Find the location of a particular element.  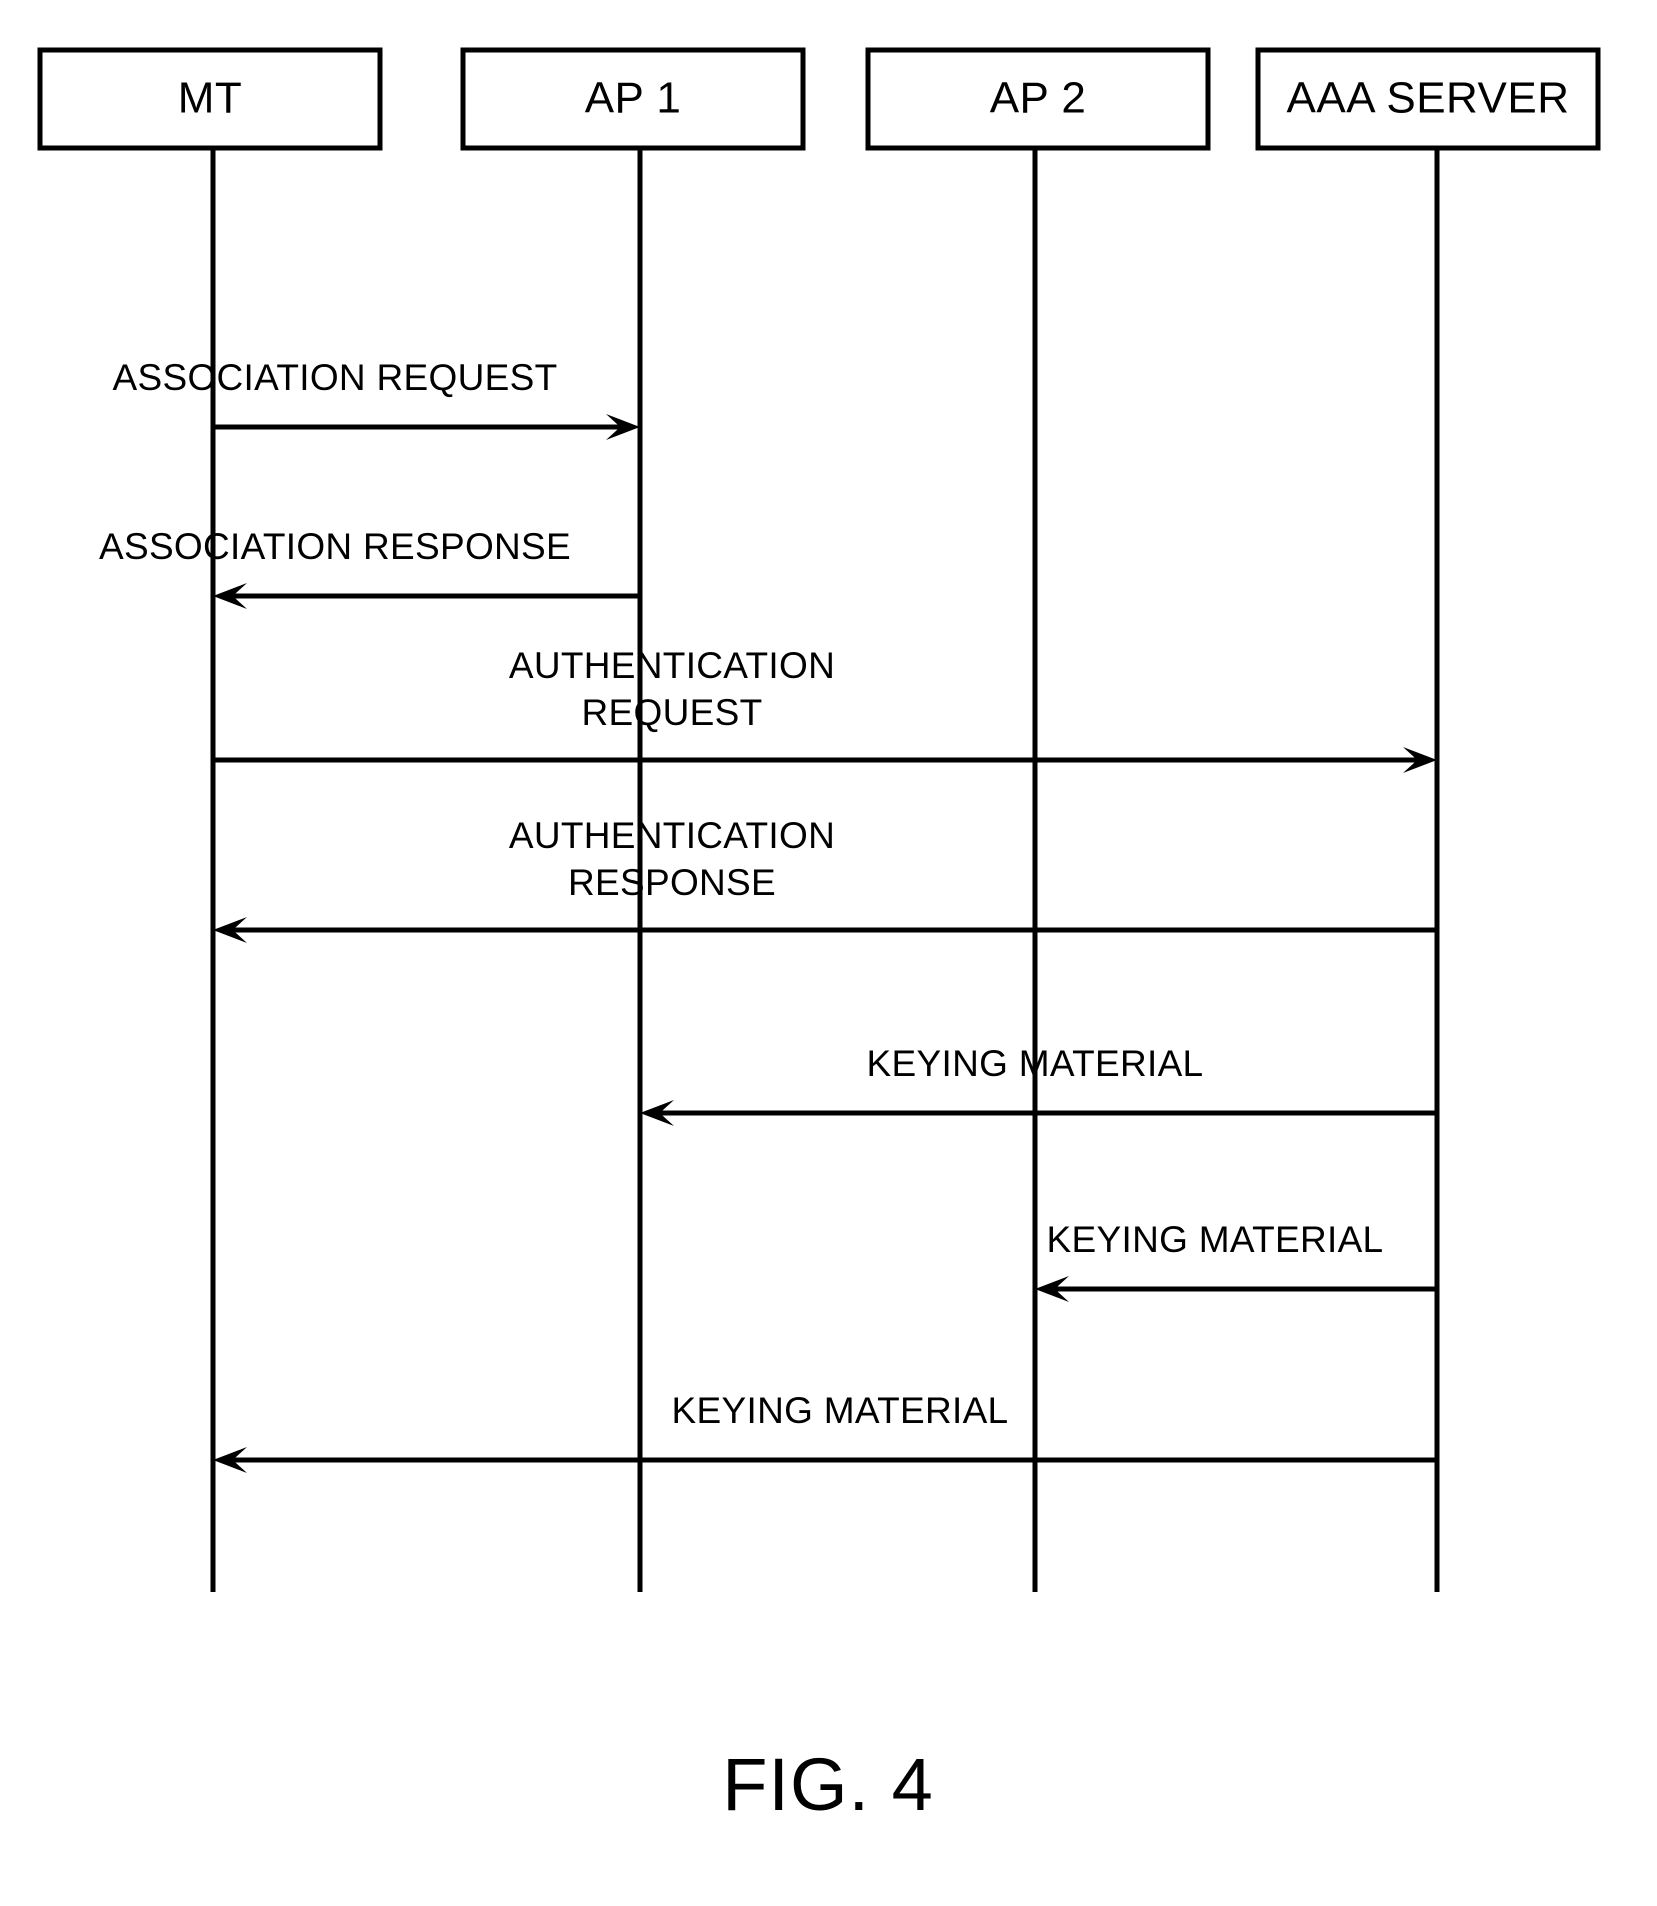

message-label-association-response: ASSOCIATION RESPONSE is located at coordinates (335, 546).